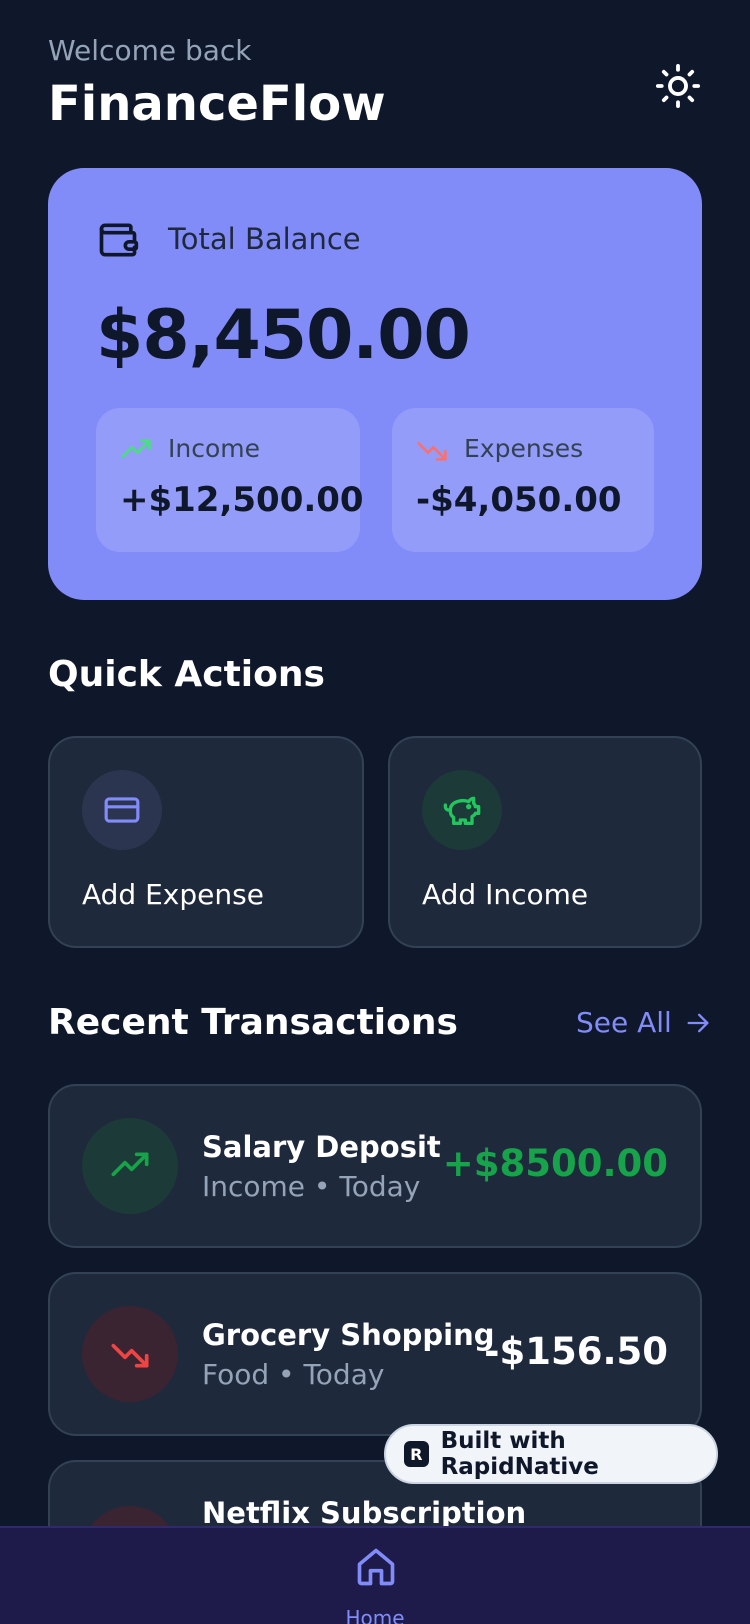 The width and height of the screenshot is (750, 1624). Describe the element at coordinates (283, 335) in the screenshot. I see `balance-amount: $8,450.00` at that location.